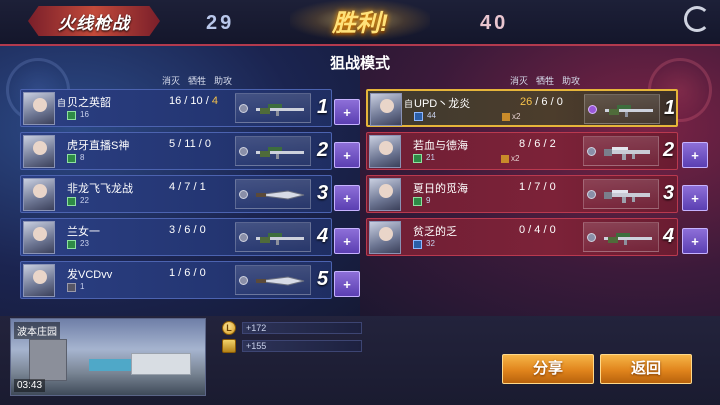  Describe the element at coordinates (30, 385) in the screenshot. I see `match-time: 03:43` at that location.